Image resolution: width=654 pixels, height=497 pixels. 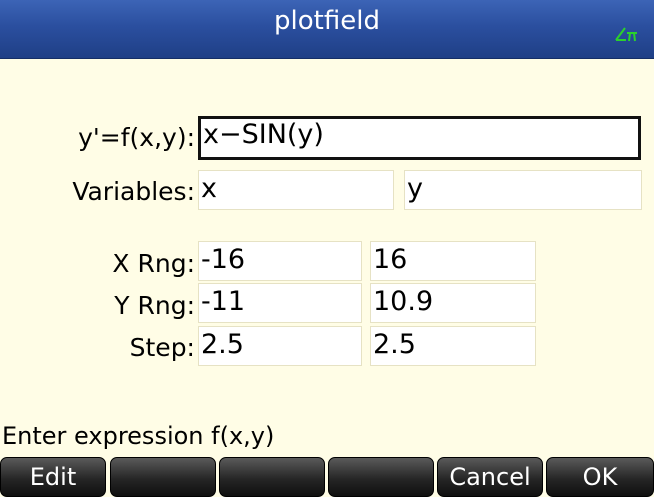 I want to click on expression-label: y'=f(x,y):, so click(x=136, y=137).